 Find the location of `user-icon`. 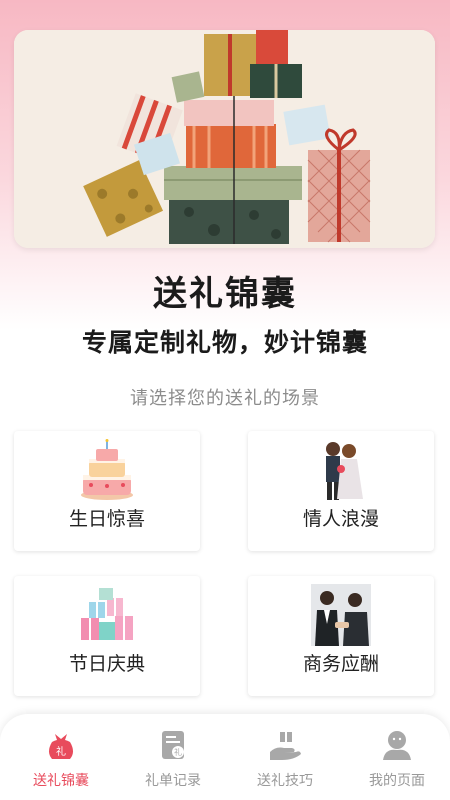

user-icon is located at coordinates (397, 745).